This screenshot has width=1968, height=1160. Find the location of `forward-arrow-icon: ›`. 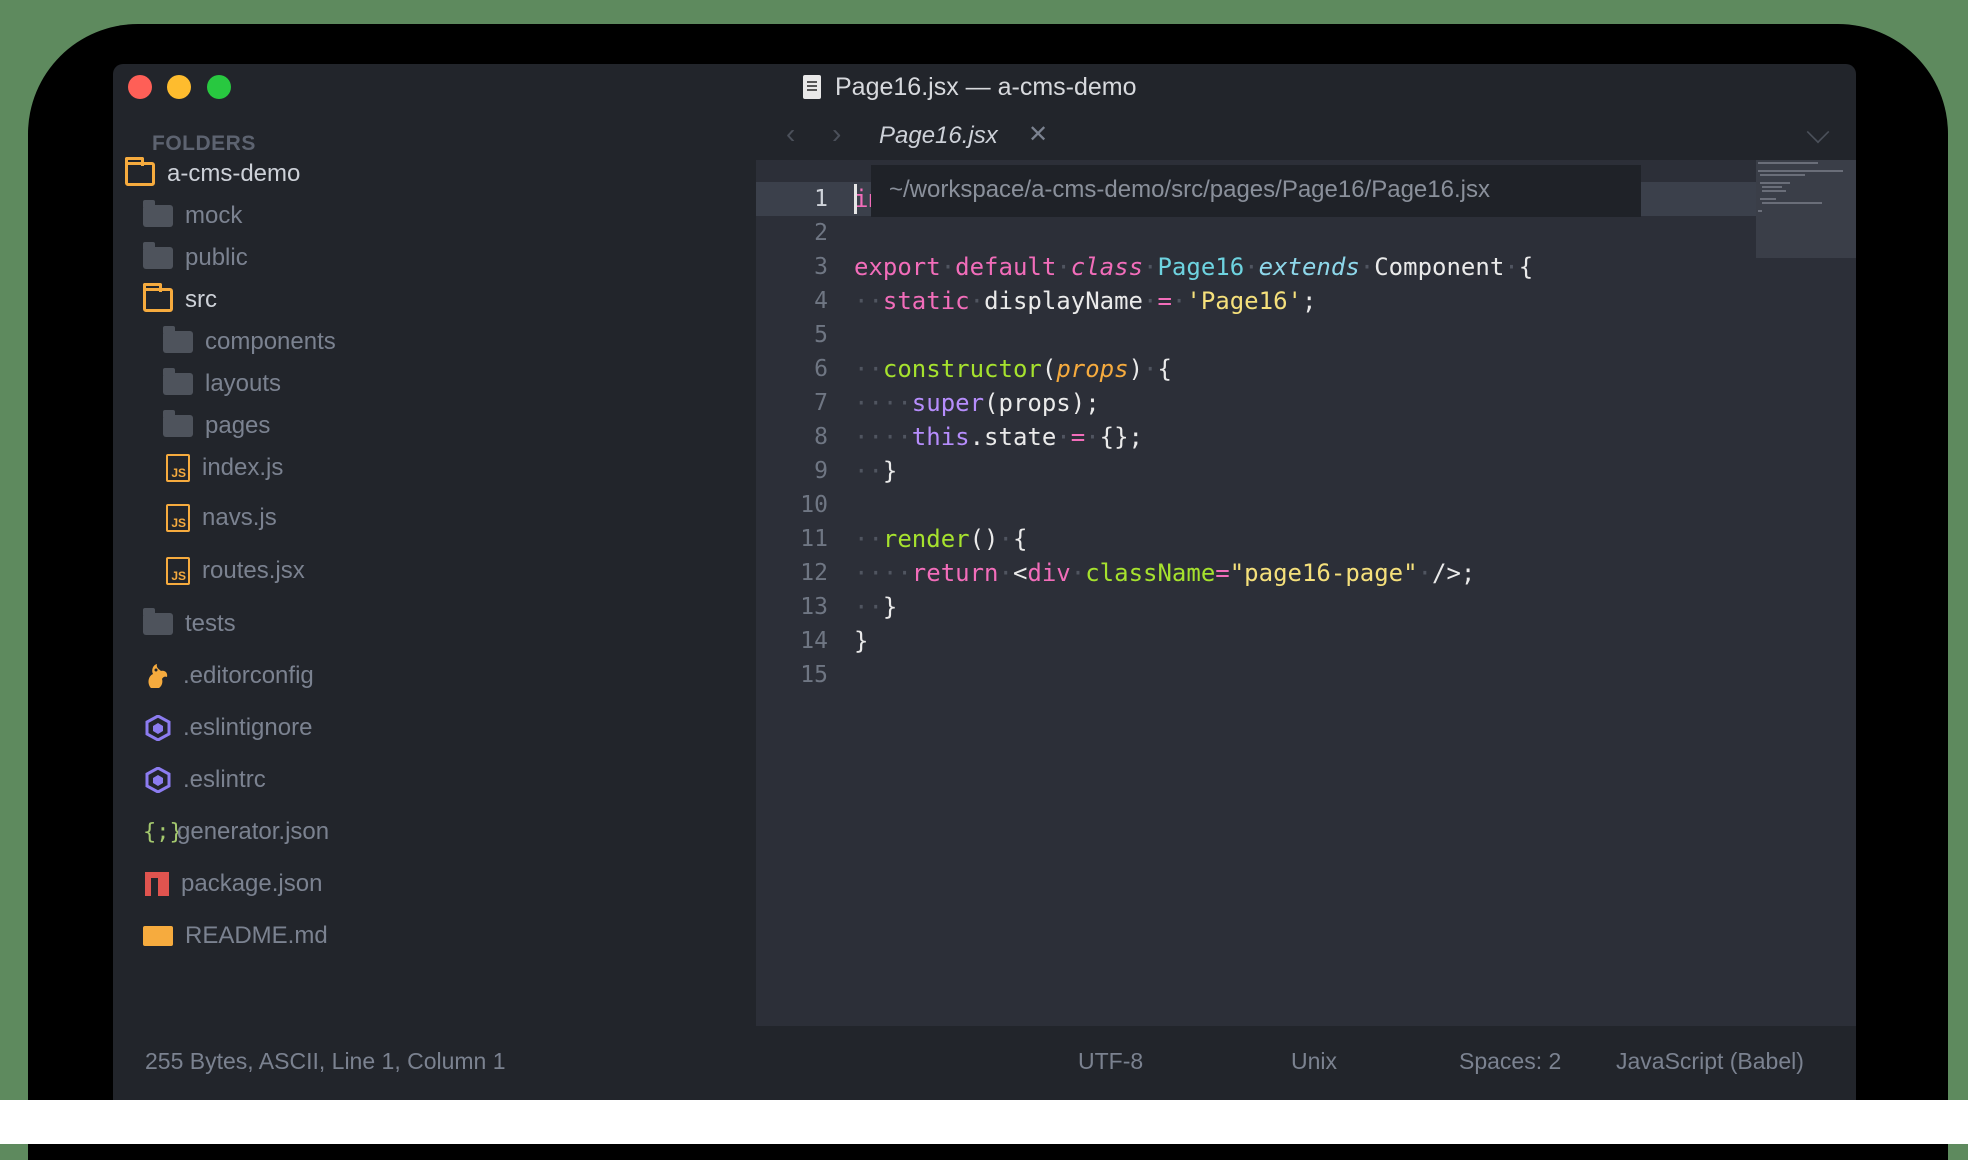

forward-arrow-icon: › is located at coordinates (836, 134).